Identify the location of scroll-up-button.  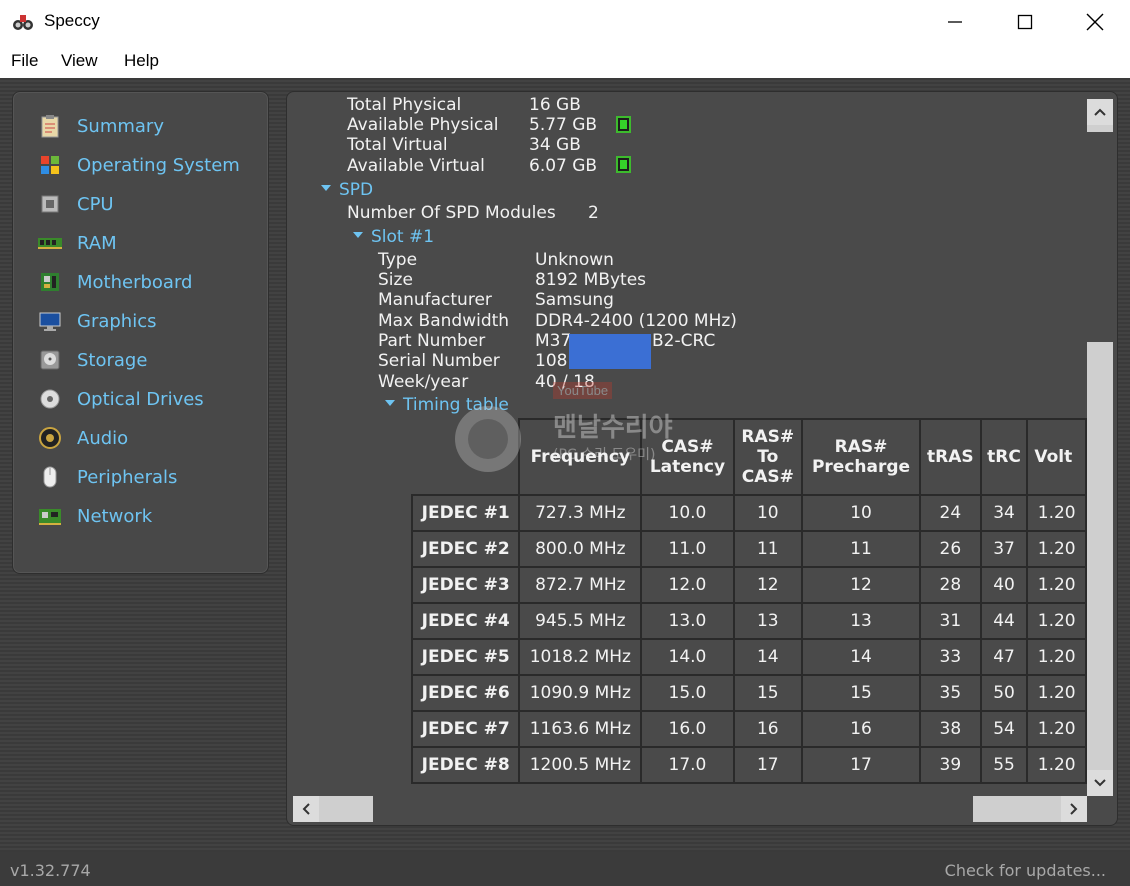
(1100, 112).